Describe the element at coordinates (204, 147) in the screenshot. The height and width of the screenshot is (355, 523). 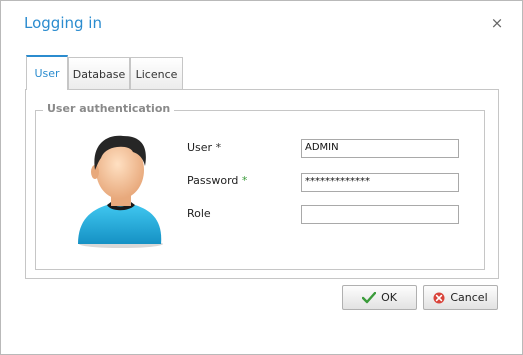
I see `user-label: User *` at that location.